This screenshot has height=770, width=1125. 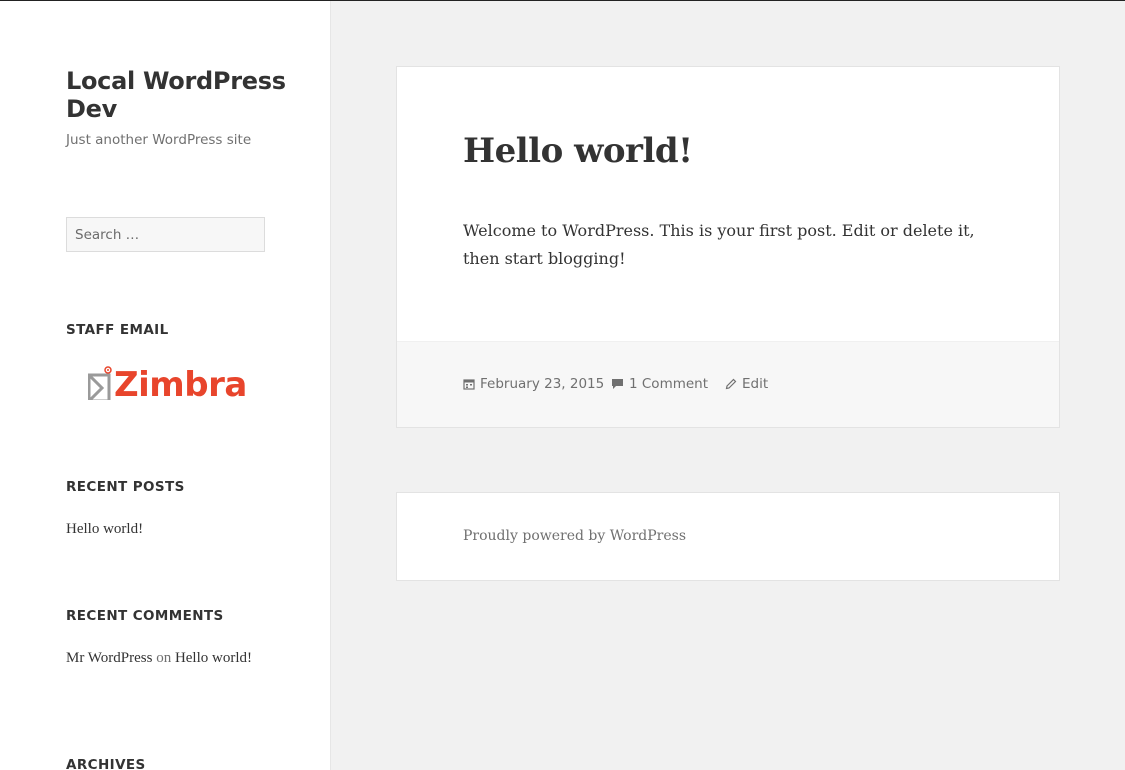 I want to click on comment-post-link: Hello world!, so click(x=213, y=658).